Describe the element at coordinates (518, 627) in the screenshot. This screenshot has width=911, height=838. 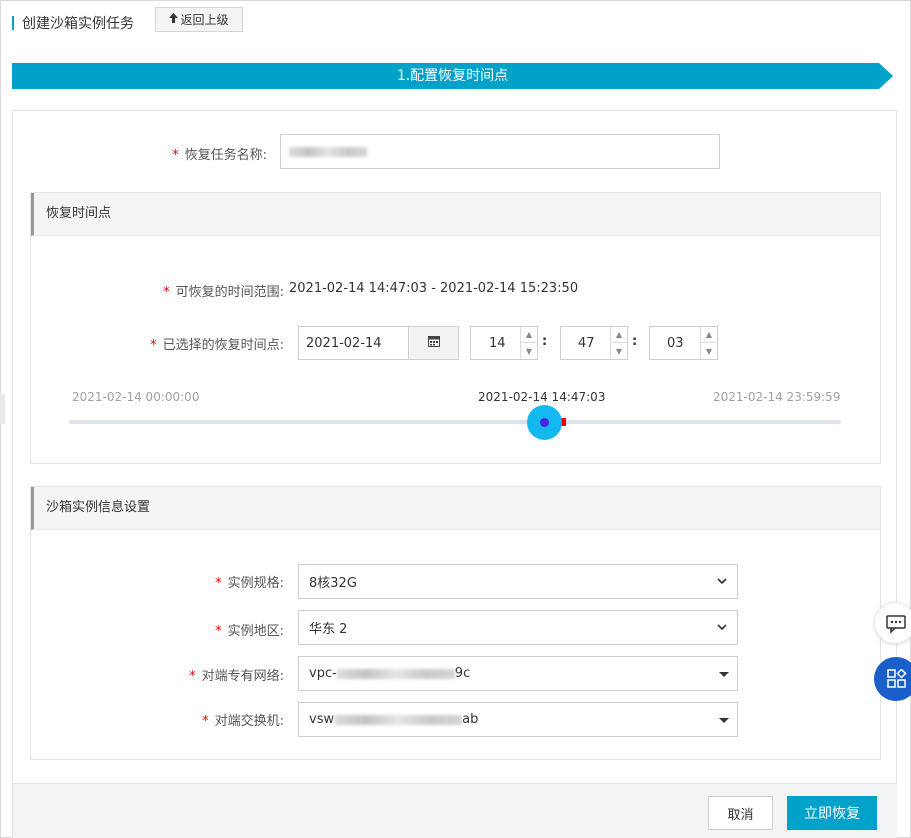
I see `instance-region-select: 华东 2` at that location.